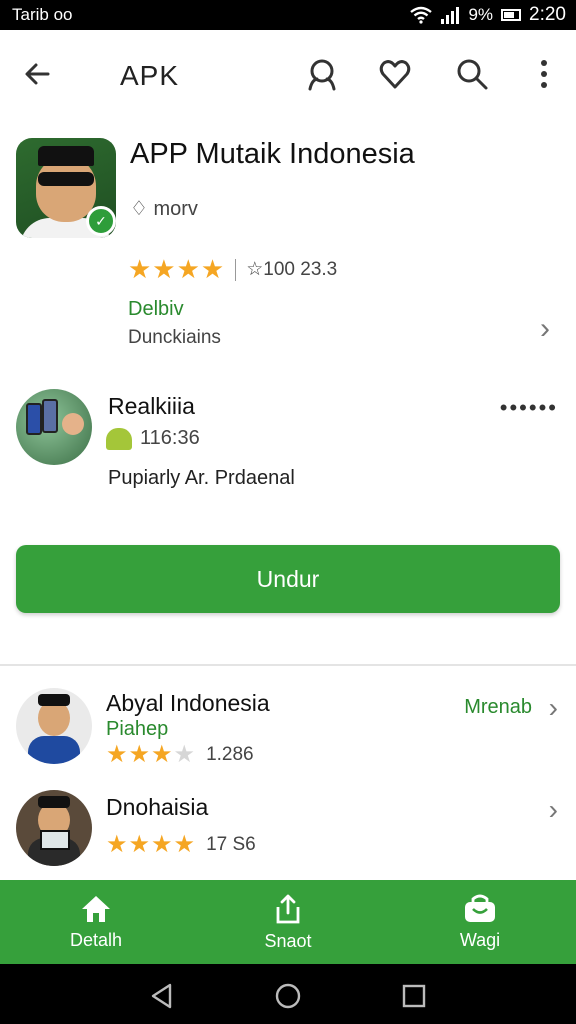 The height and width of the screenshot is (1024, 576). I want to click on search-button, so click(472, 74).